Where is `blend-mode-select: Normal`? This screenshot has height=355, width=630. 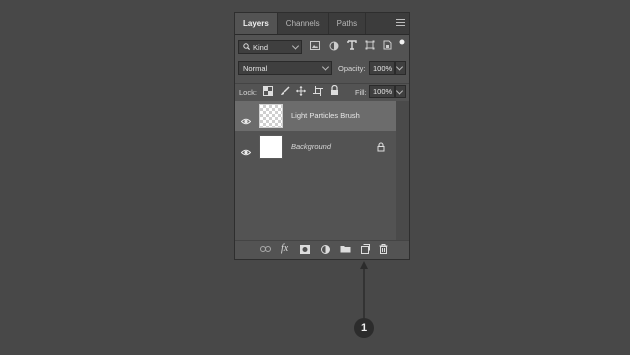 blend-mode-select: Normal is located at coordinates (285, 68).